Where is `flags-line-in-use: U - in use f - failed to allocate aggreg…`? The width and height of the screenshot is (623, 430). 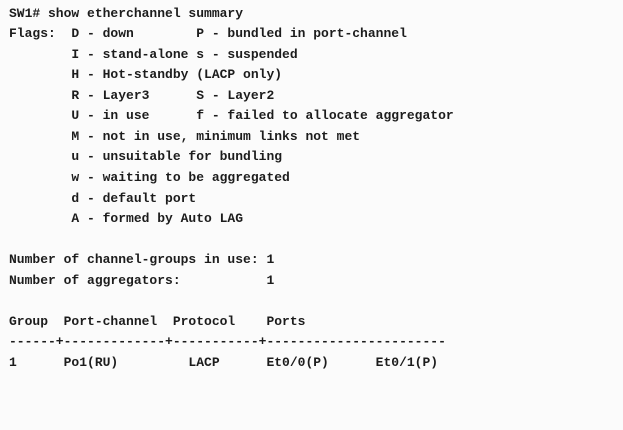 flags-line-in-use: U - in use f - failed to allocate aggreg… is located at coordinates (231, 115).